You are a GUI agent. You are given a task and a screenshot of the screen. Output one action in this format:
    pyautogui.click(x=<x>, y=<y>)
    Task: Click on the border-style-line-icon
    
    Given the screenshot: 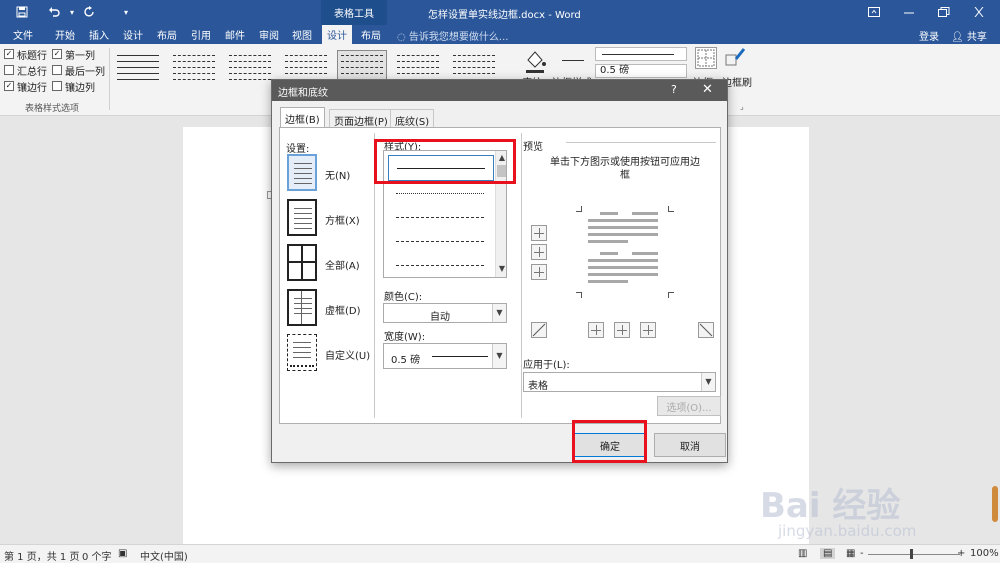 What is the action you would take?
    pyautogui.click(x=573, y=60)
    